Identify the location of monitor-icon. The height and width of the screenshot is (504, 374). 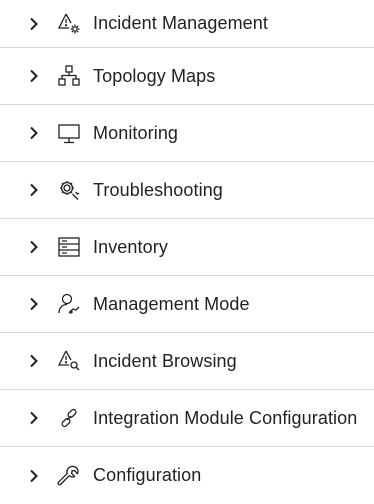
(69, 133).